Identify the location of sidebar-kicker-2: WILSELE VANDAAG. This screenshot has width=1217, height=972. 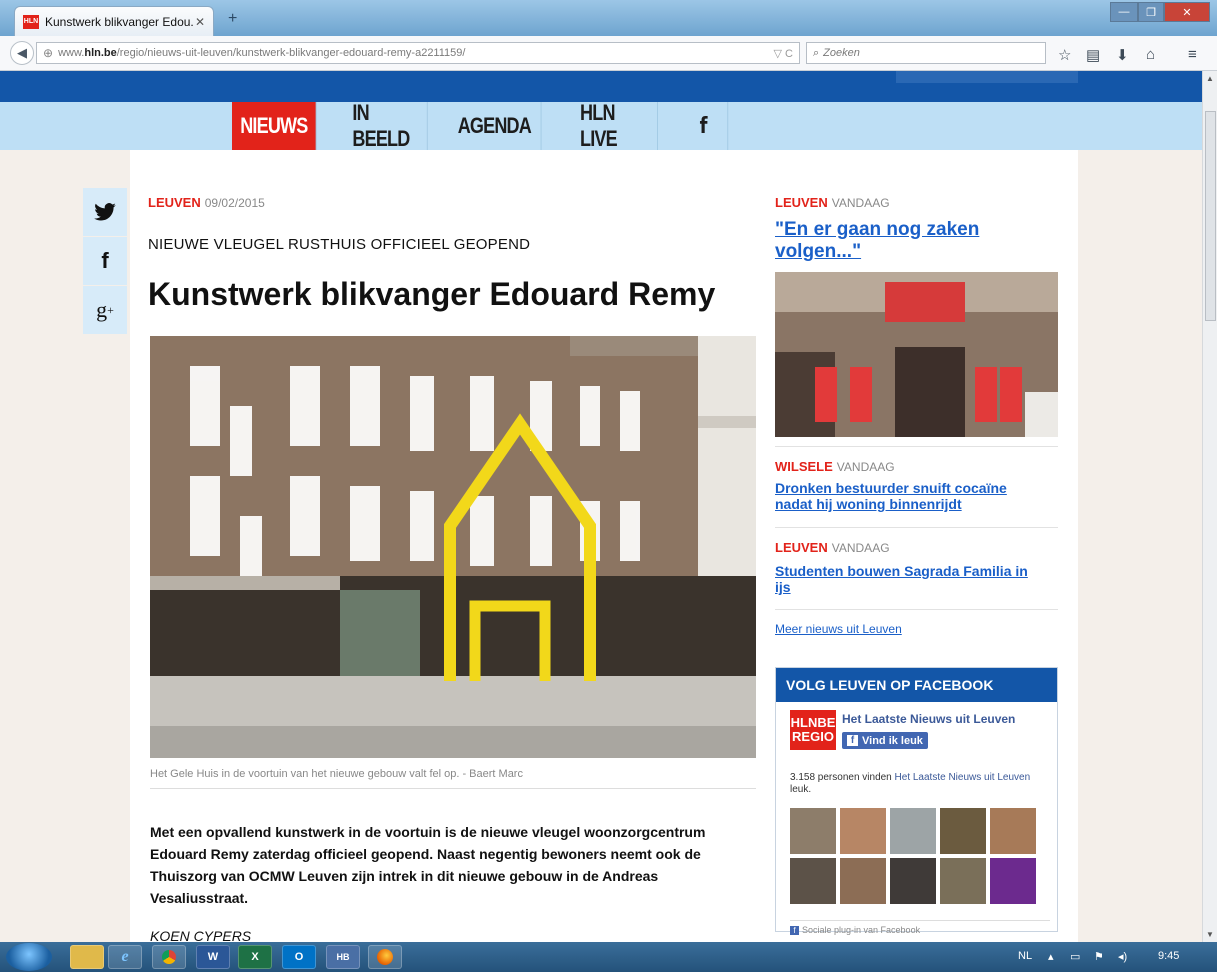
(835, 466).